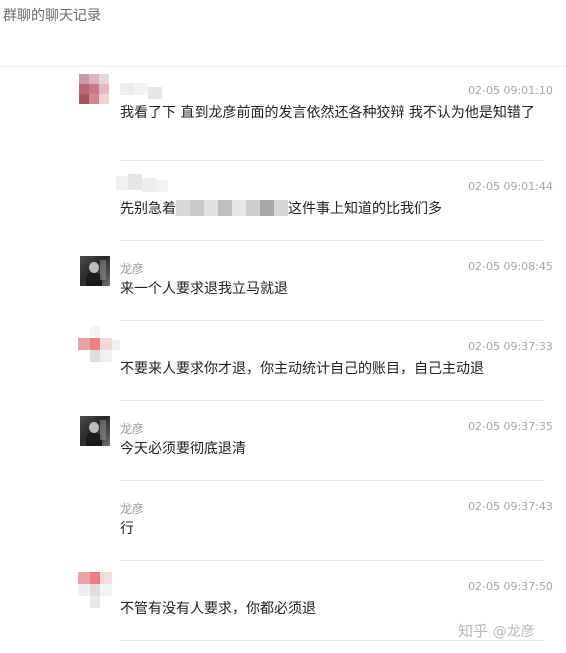 The width and height of the screenshot is (566, 653). I want to click on watermark-brand: 知乎, so click(473, 631).